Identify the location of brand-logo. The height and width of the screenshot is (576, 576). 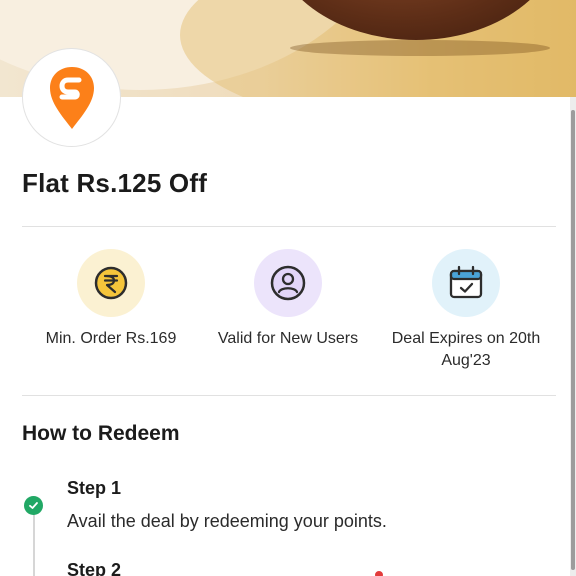
(71, 97).